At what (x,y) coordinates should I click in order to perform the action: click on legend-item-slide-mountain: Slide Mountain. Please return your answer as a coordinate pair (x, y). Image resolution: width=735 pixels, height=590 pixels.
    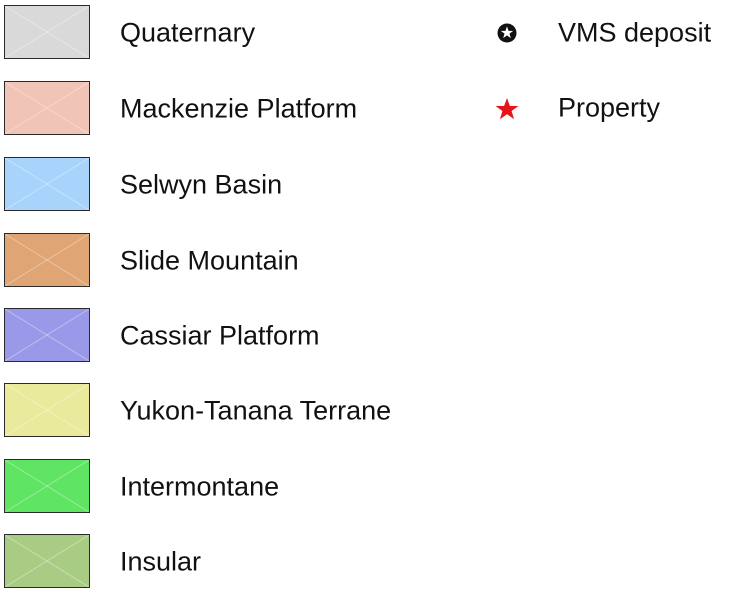
    Looking at the image, I should click on (224, 261).